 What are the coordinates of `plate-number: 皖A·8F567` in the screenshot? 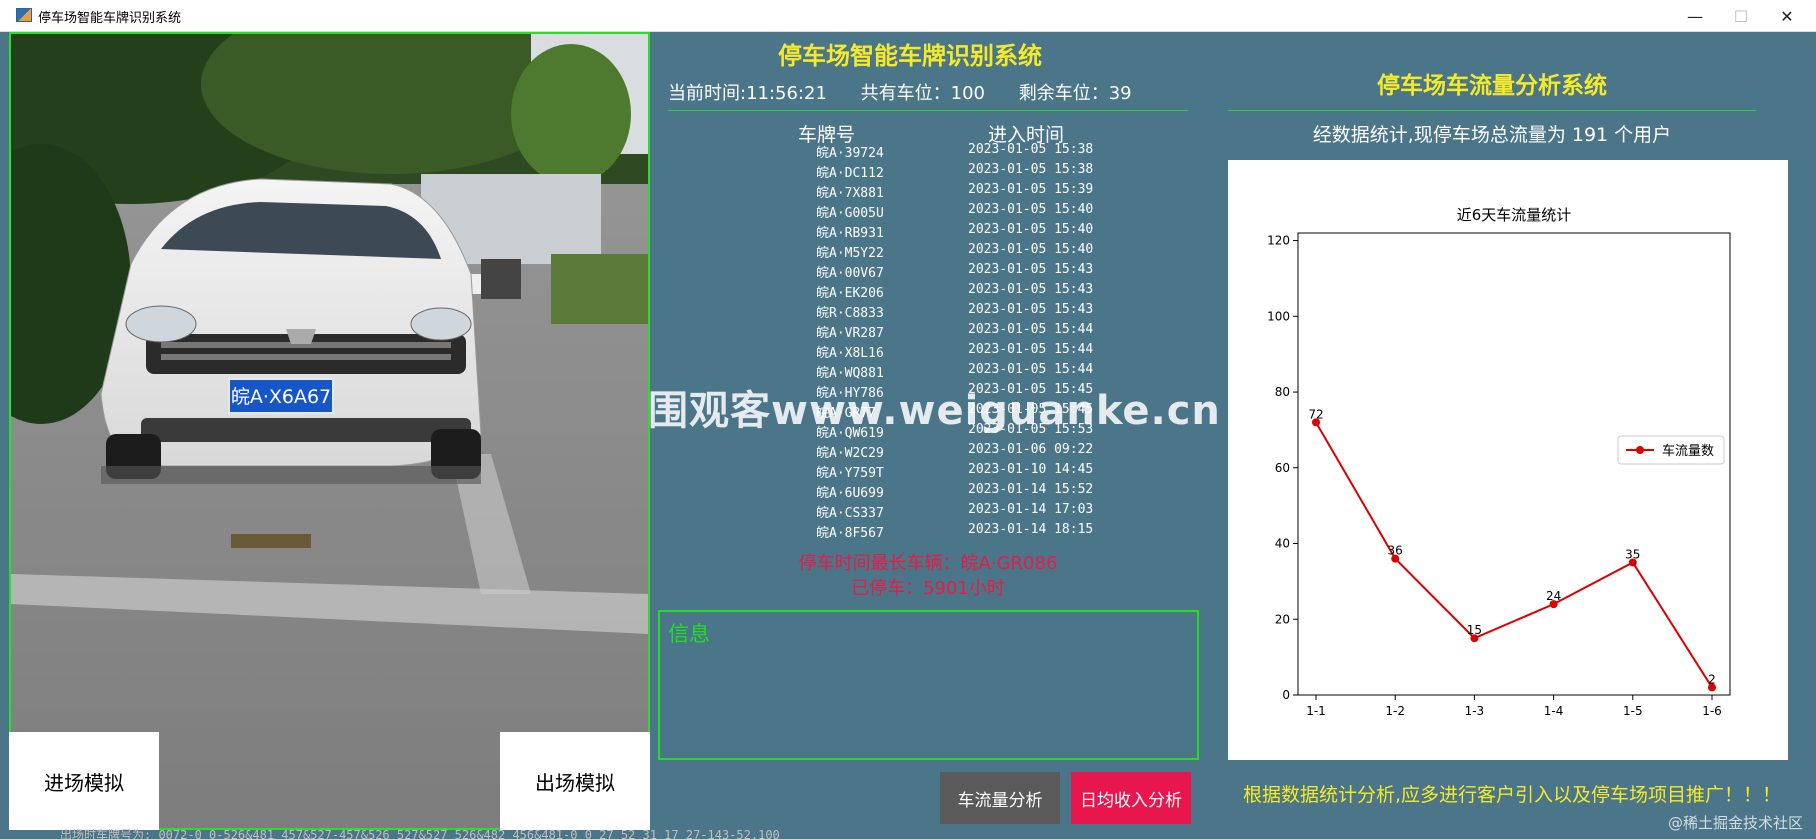 It's located at (850, 533).